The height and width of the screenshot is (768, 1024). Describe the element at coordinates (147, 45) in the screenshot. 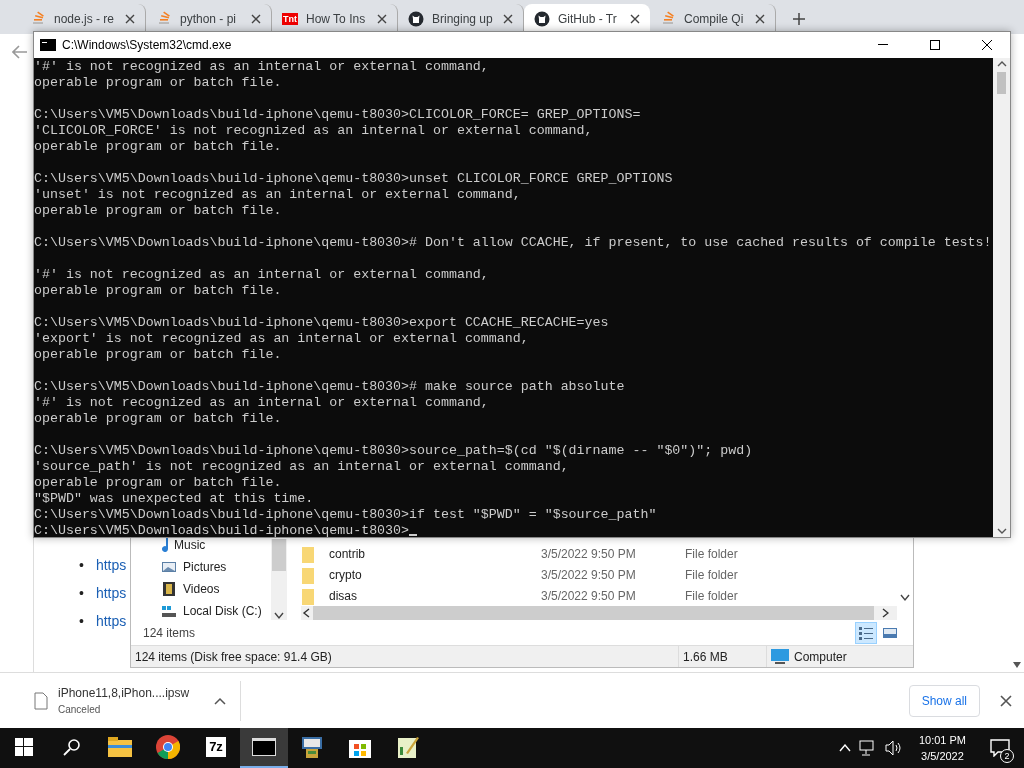

I see `window-title: C:\Windows\System32\cmd.exe` at that location.